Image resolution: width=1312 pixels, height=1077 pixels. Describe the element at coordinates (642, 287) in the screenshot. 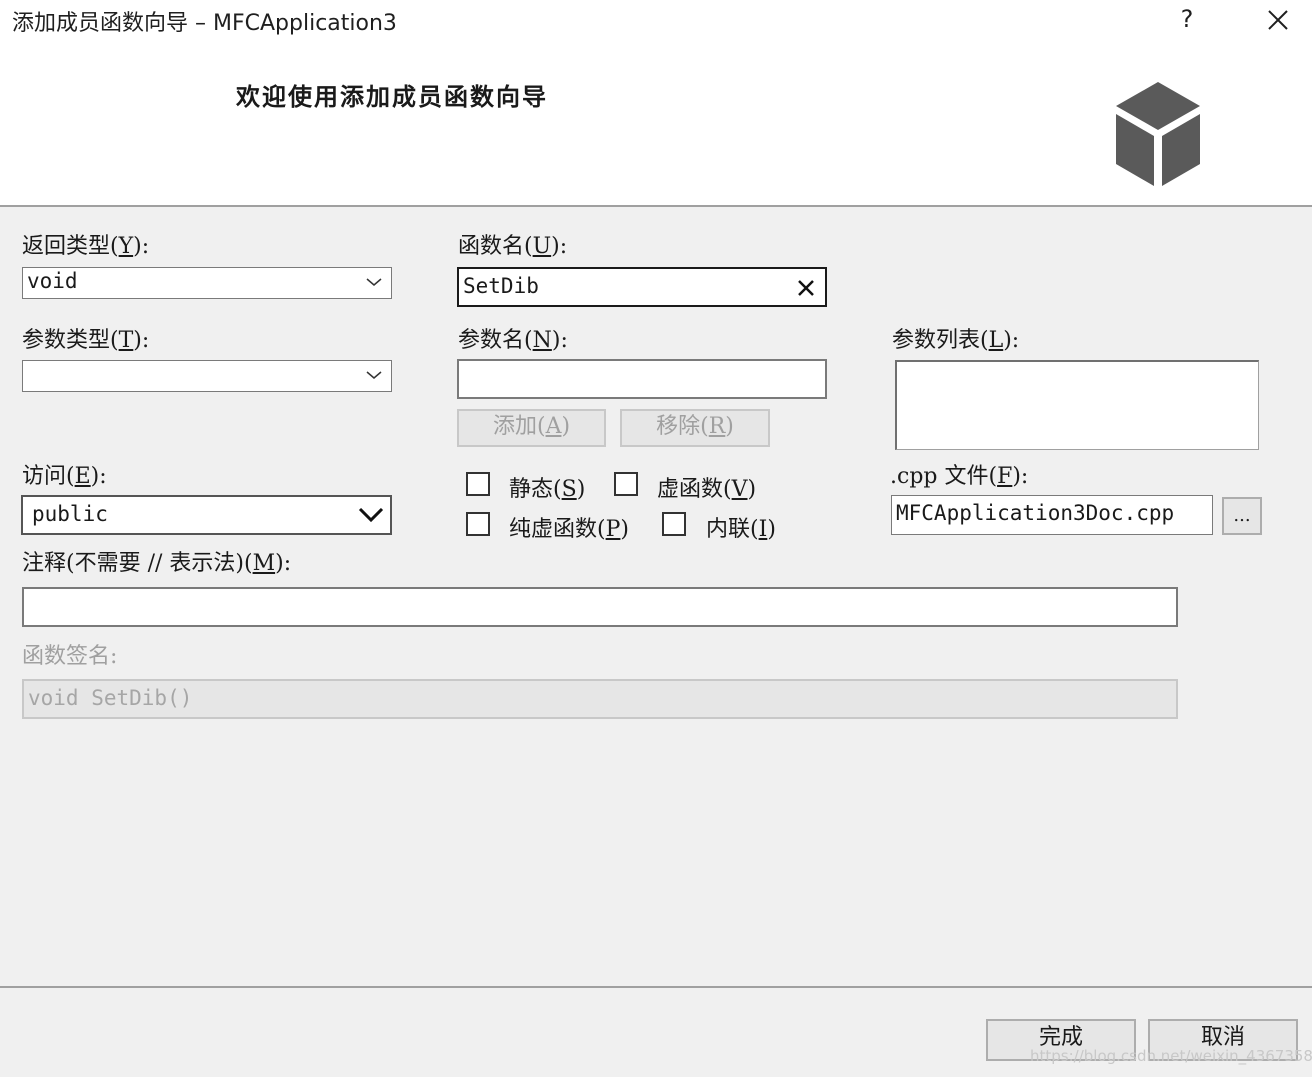

I see `function-name-input: SetDib` at that location.